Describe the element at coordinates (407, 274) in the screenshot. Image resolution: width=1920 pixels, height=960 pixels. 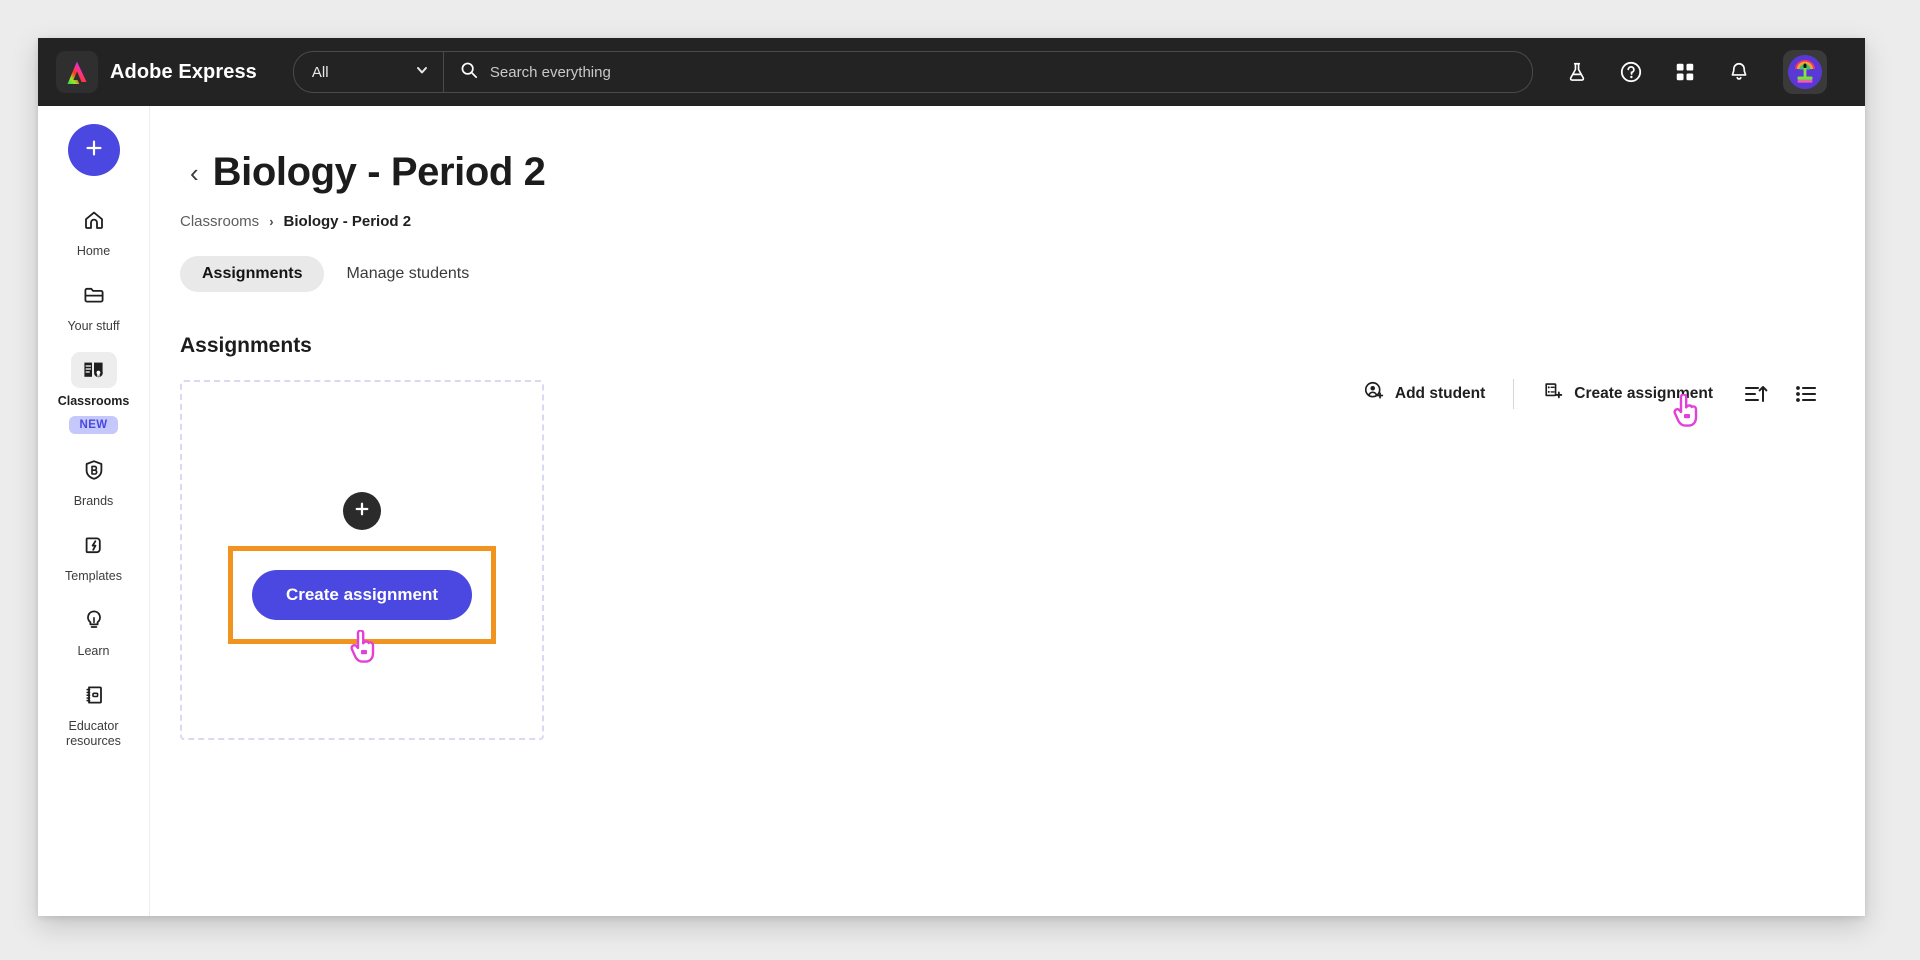
I see `tab-manage-students: Manage students` at that location.